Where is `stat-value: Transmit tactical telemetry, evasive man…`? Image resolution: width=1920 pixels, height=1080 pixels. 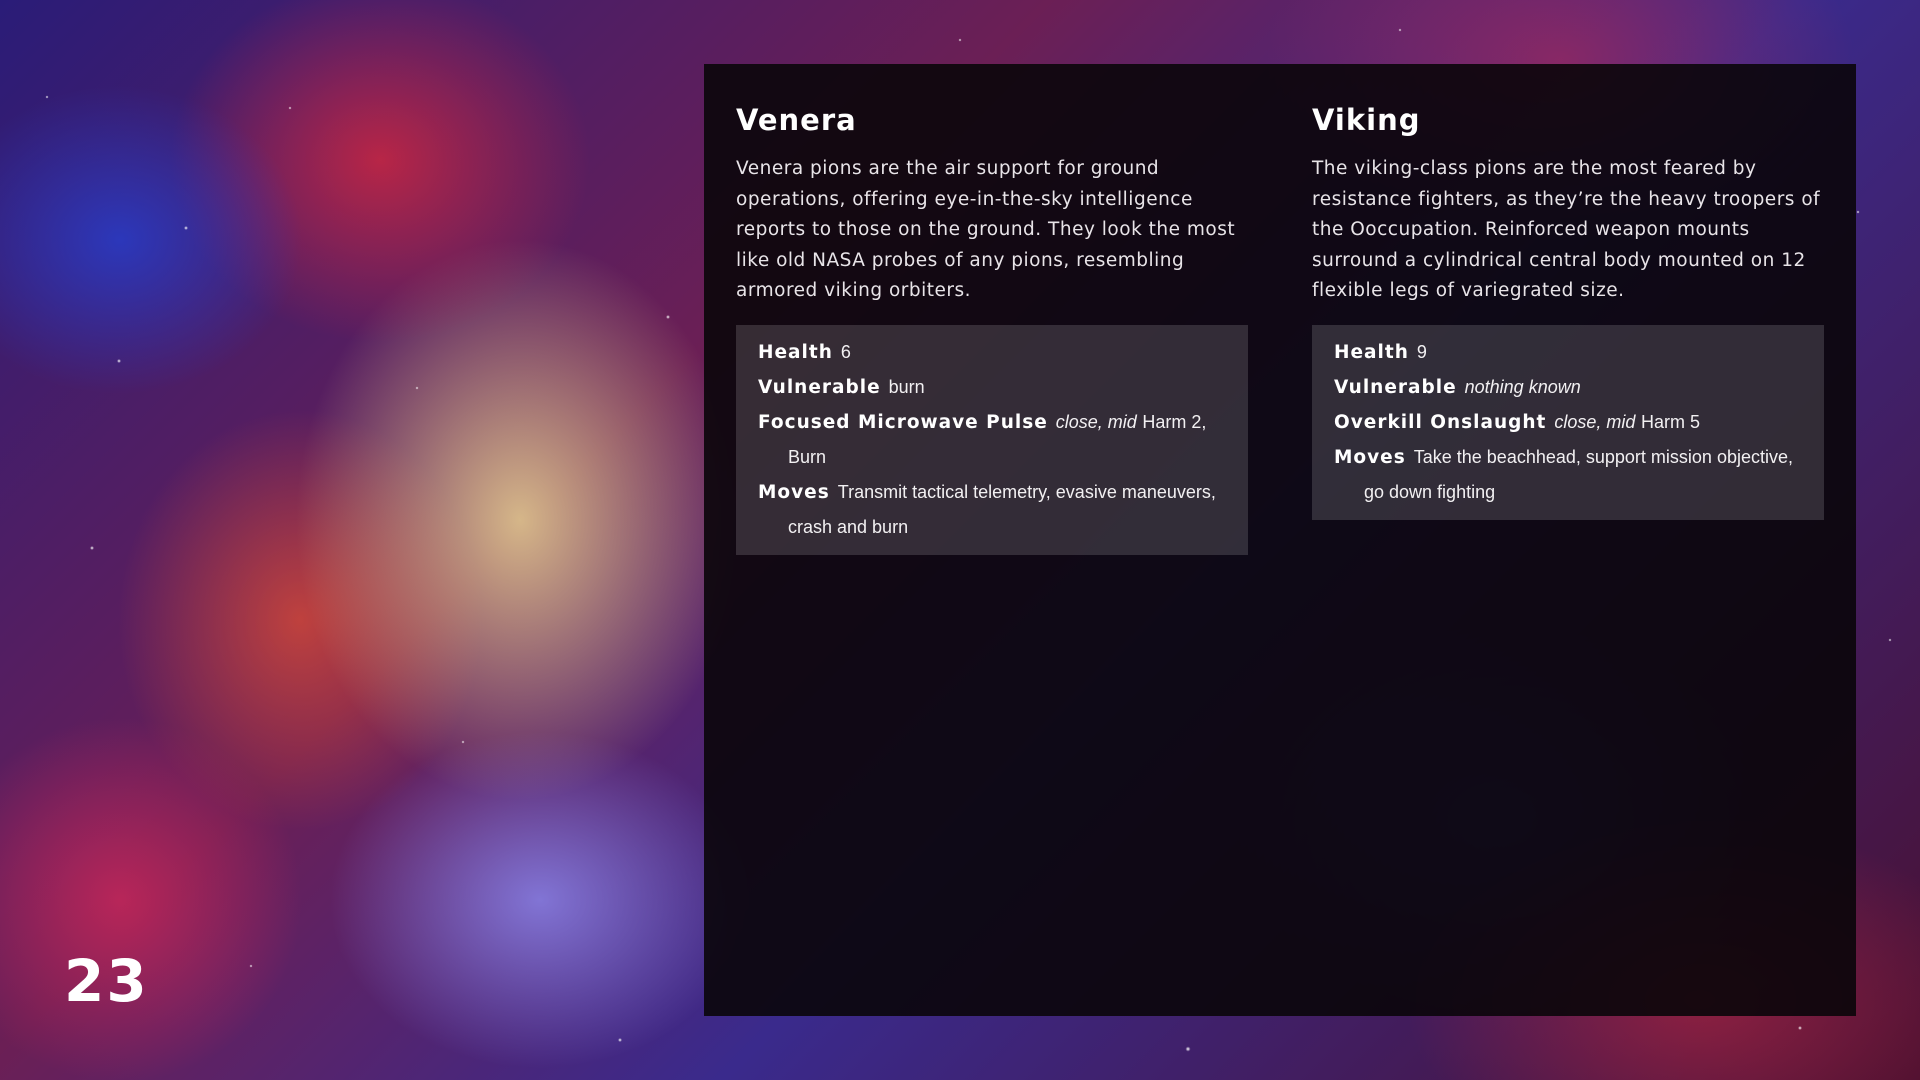 stat-value: Transmit tactical telemetry, evasive man… is located at coordinates (1002, 509).